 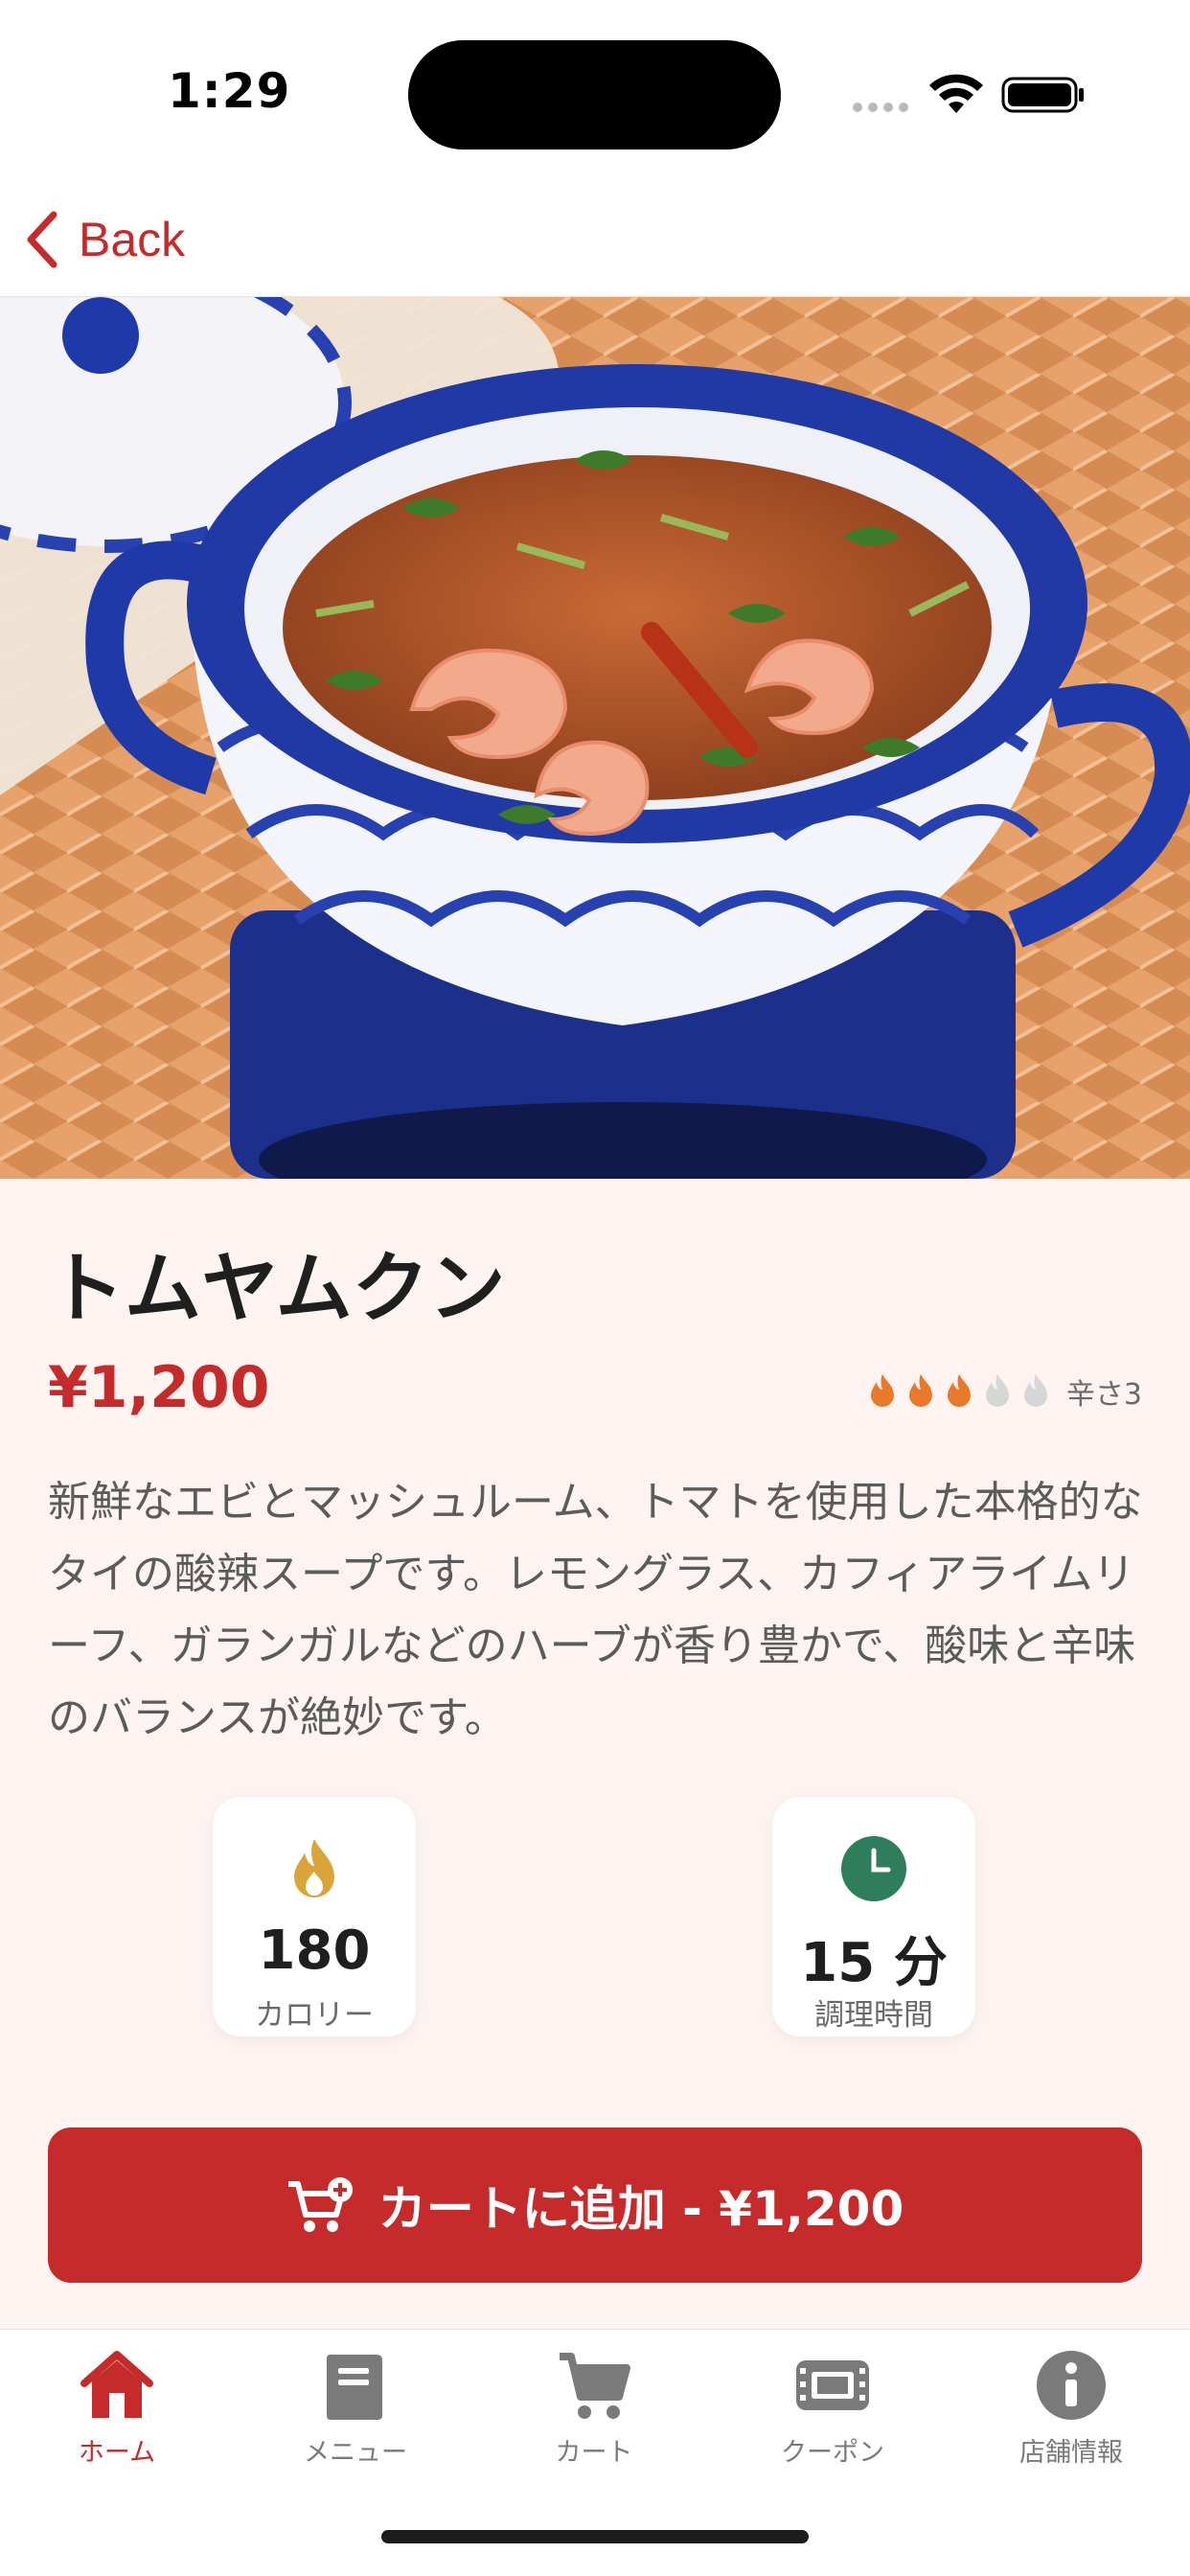 What do you see at coordinates (320, 2204) in the screenshot?
I see `cart-plus-icon` at bounding box center [320, 2204].